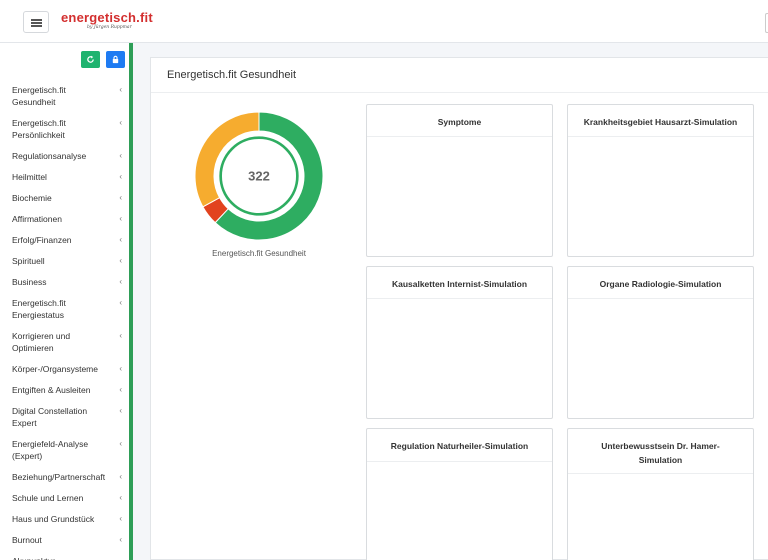 Image resolution: width=768 pixels, height=560 pixels. I want to click on sidebar-item-label: Business, so click(29, 282).